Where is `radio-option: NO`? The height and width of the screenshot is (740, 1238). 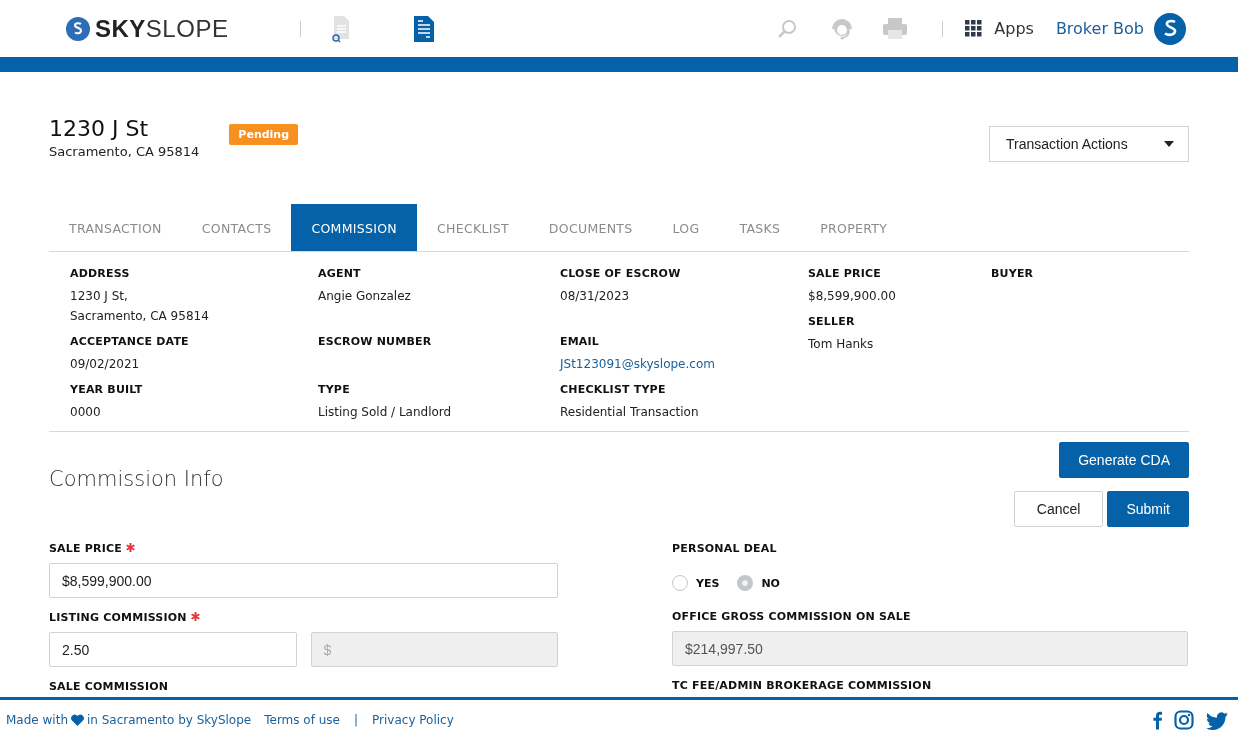 radio-option: NO is located at coordinates (758, 583).